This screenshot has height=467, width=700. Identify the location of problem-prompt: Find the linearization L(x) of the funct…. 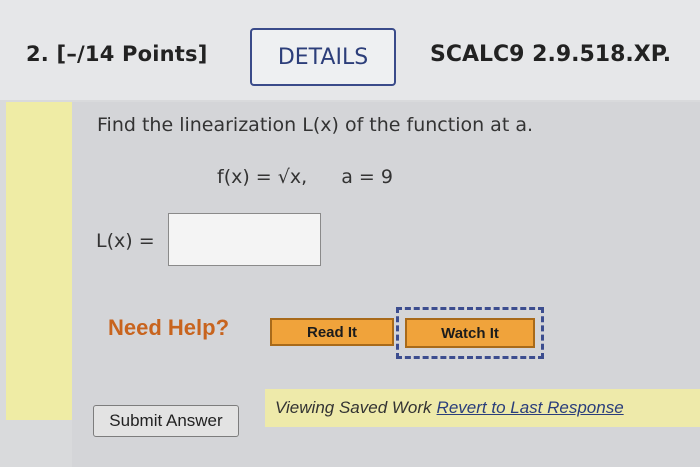
(315, 125).